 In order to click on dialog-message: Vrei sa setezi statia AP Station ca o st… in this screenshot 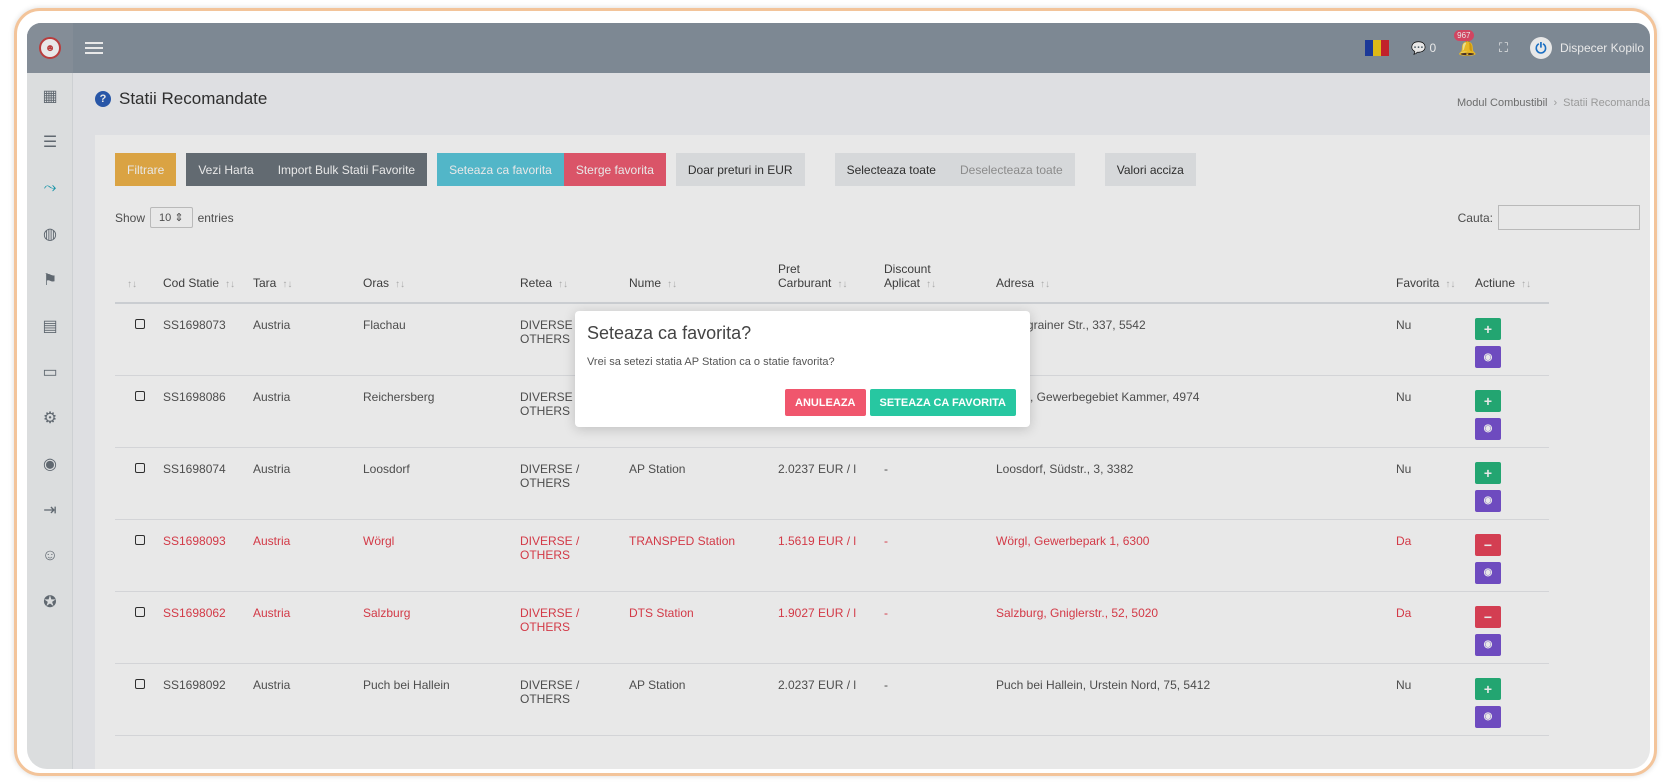, I will do `click(711, 362)`.